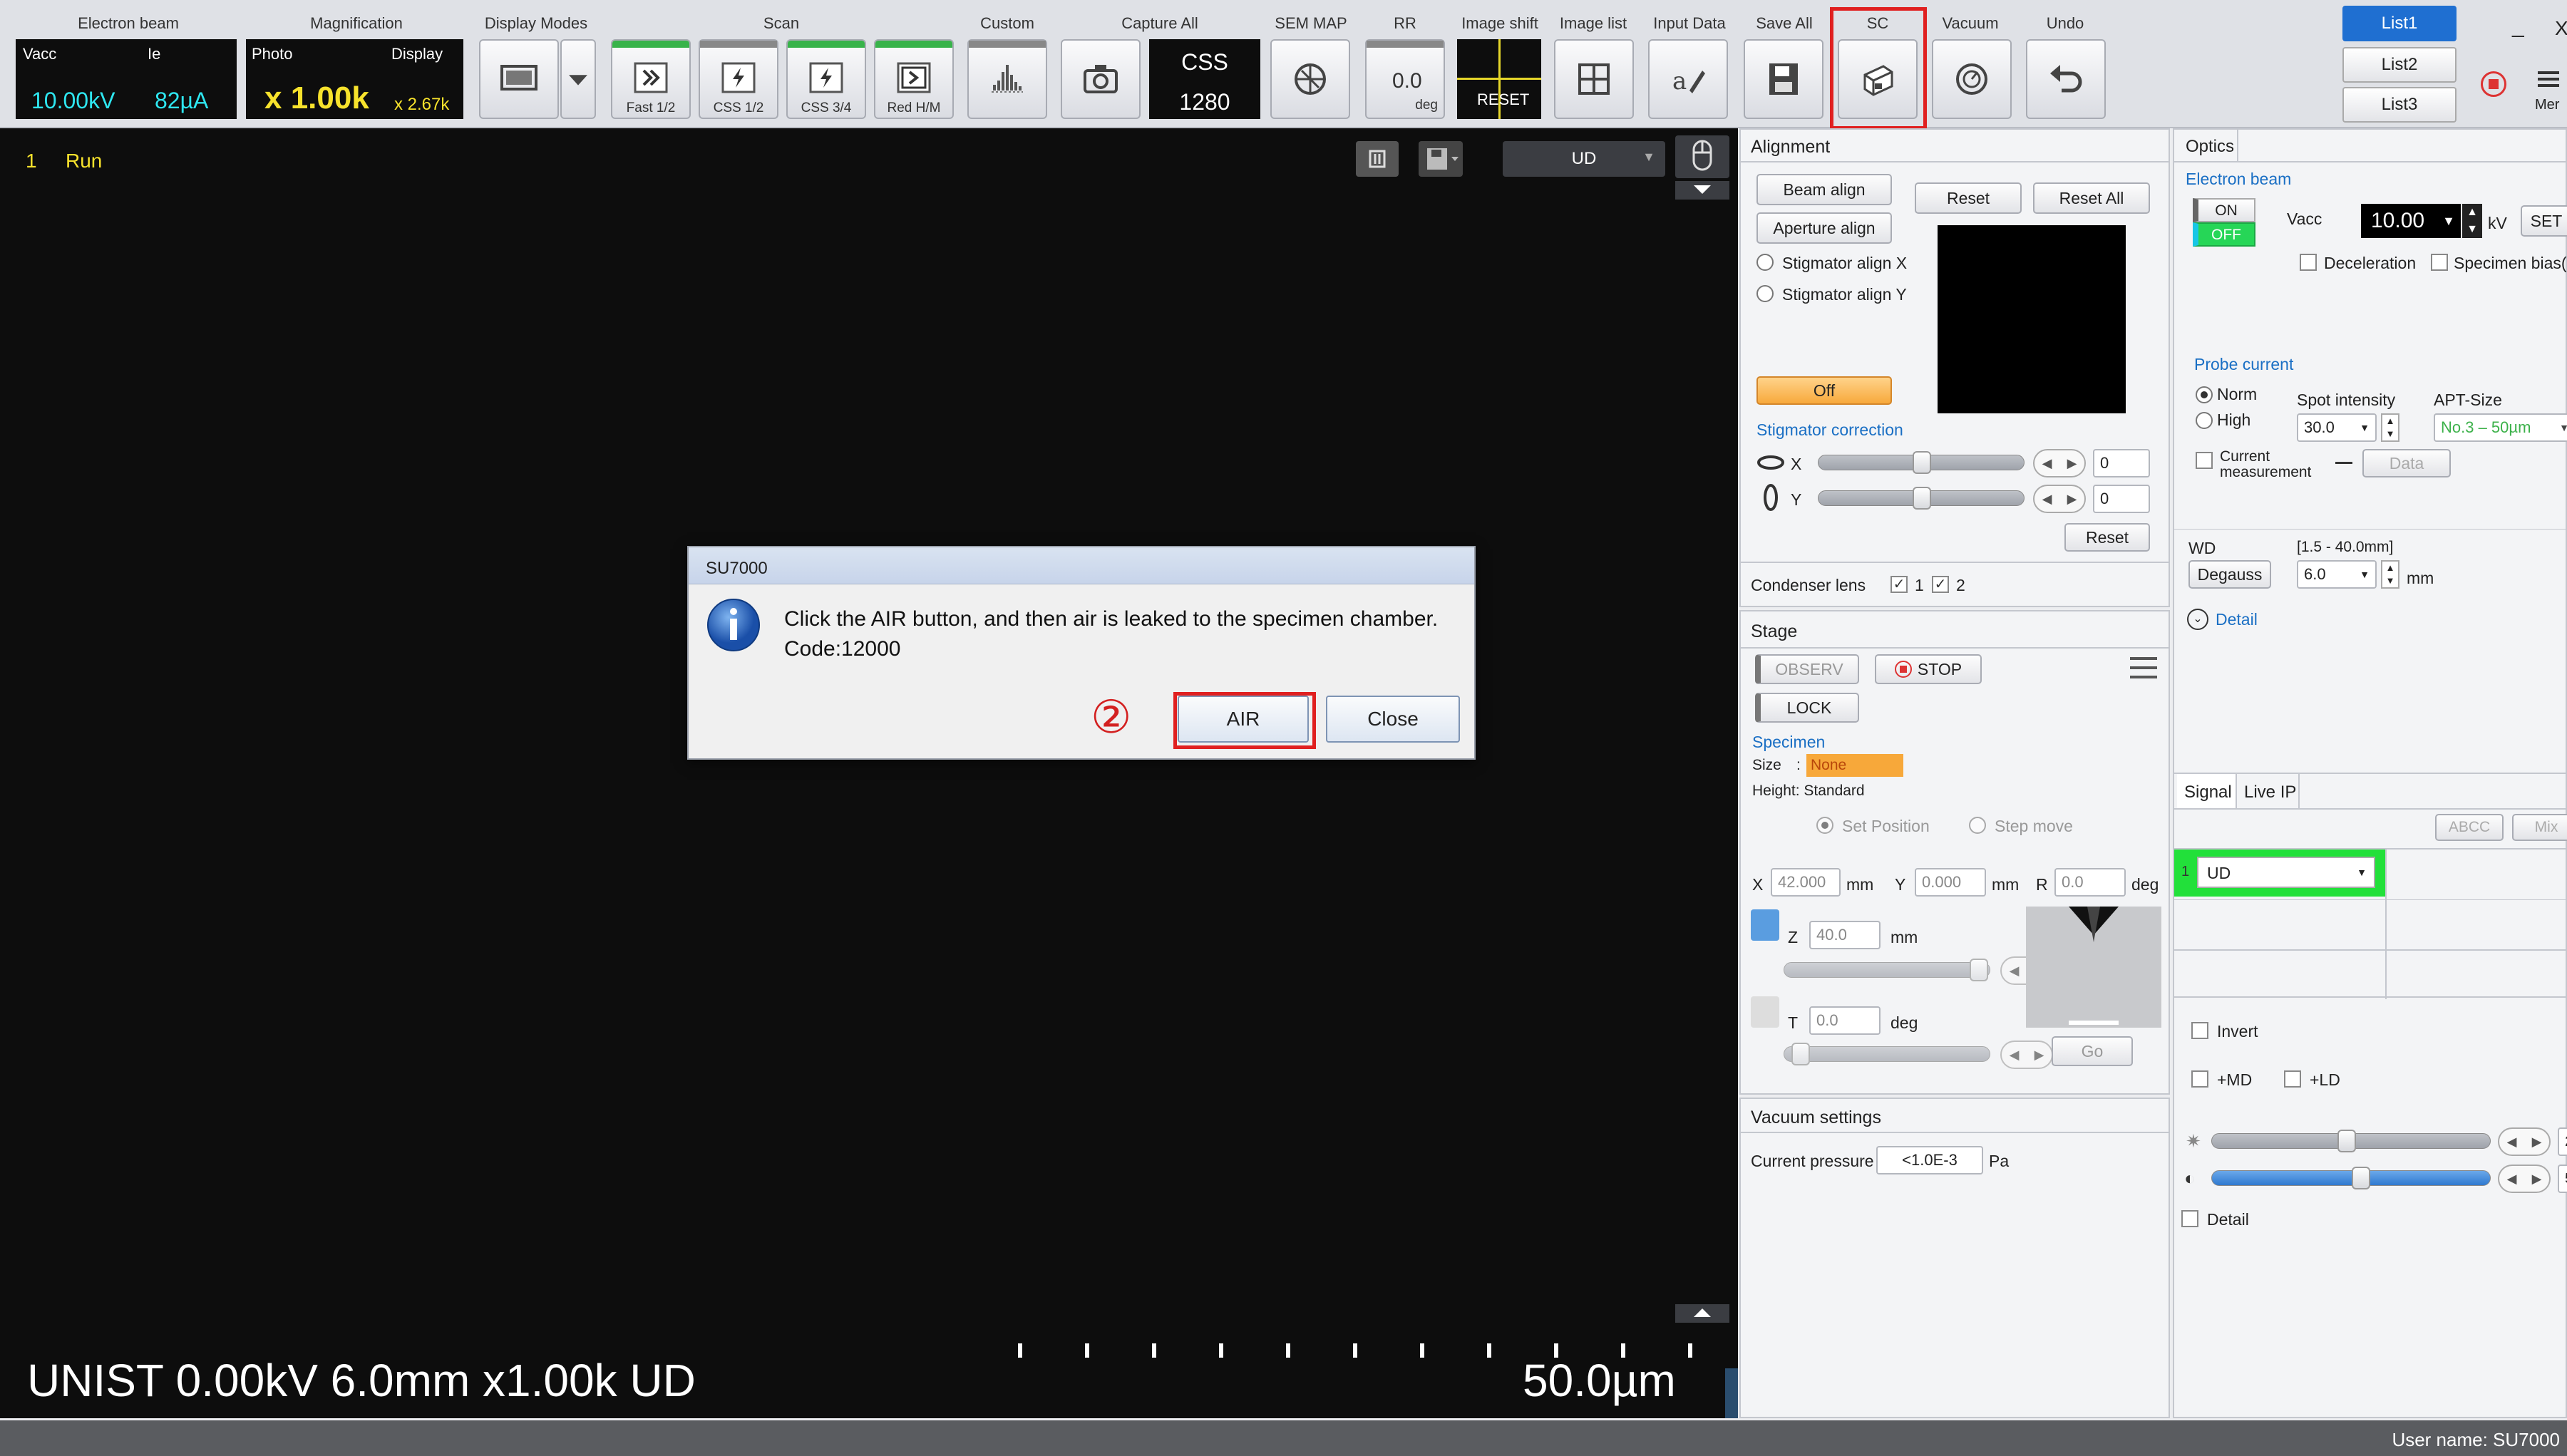 This screenshot has width=2567, height=1456. What do you see at coordinates (578, 79) in the screenshot?
I see `display-mode-dropdown` at bounding box center [578, 79].